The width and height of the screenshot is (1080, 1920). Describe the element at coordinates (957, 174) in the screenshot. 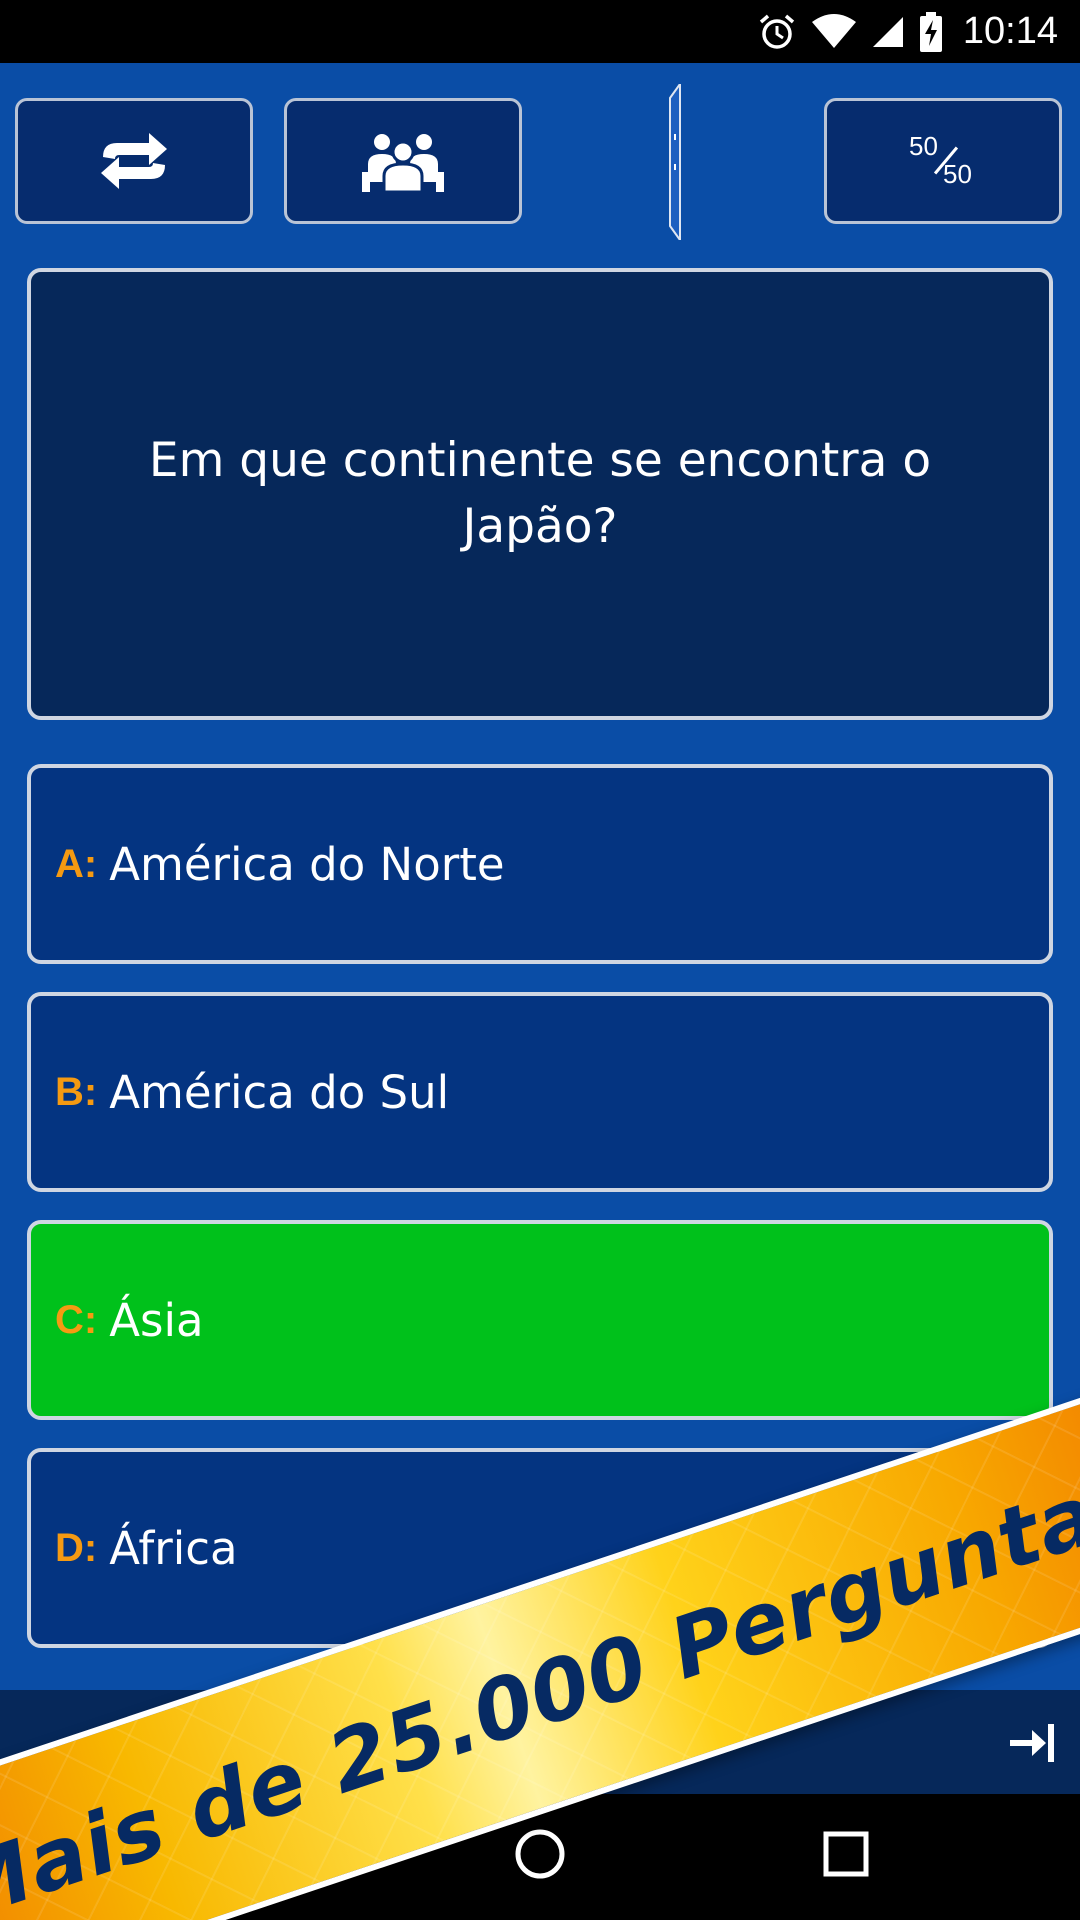

I see `fifty-bottom-number: 50` at that location.